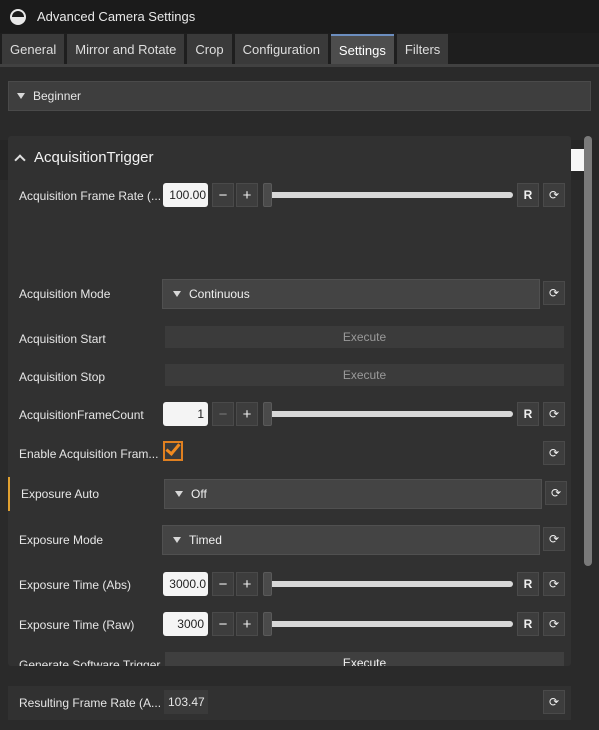 The height and width of the screenshot is (730, 599). Describe the element at coordinates (57, 96) in the screenshot. I see `user-level-label: Beginner` at that location.